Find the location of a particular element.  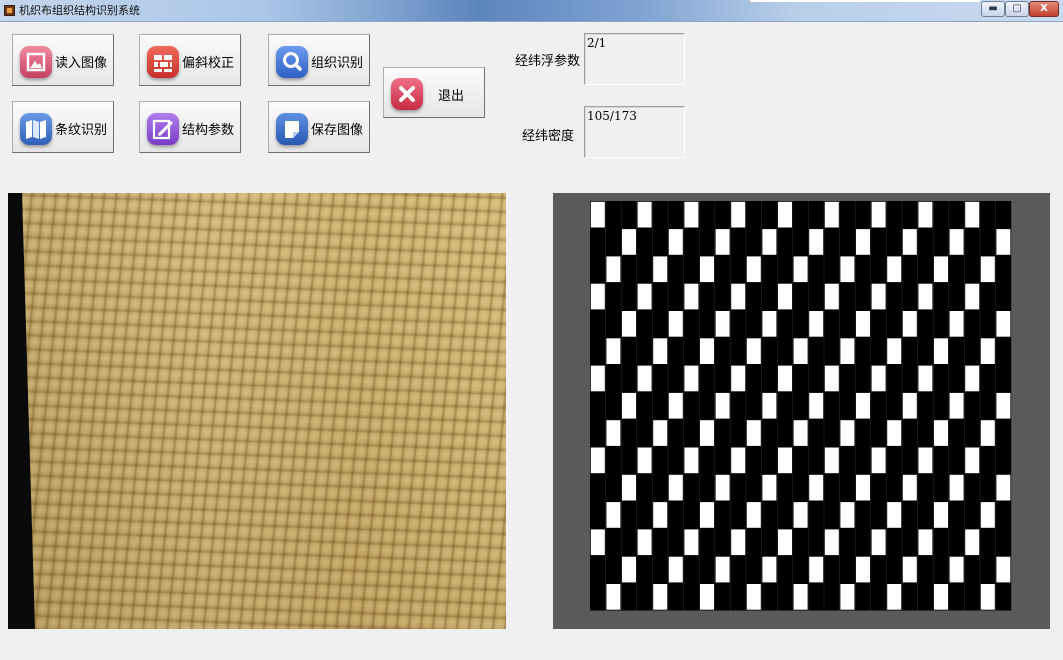

minimize-button: ▬ is located at coordinates (993, 9).